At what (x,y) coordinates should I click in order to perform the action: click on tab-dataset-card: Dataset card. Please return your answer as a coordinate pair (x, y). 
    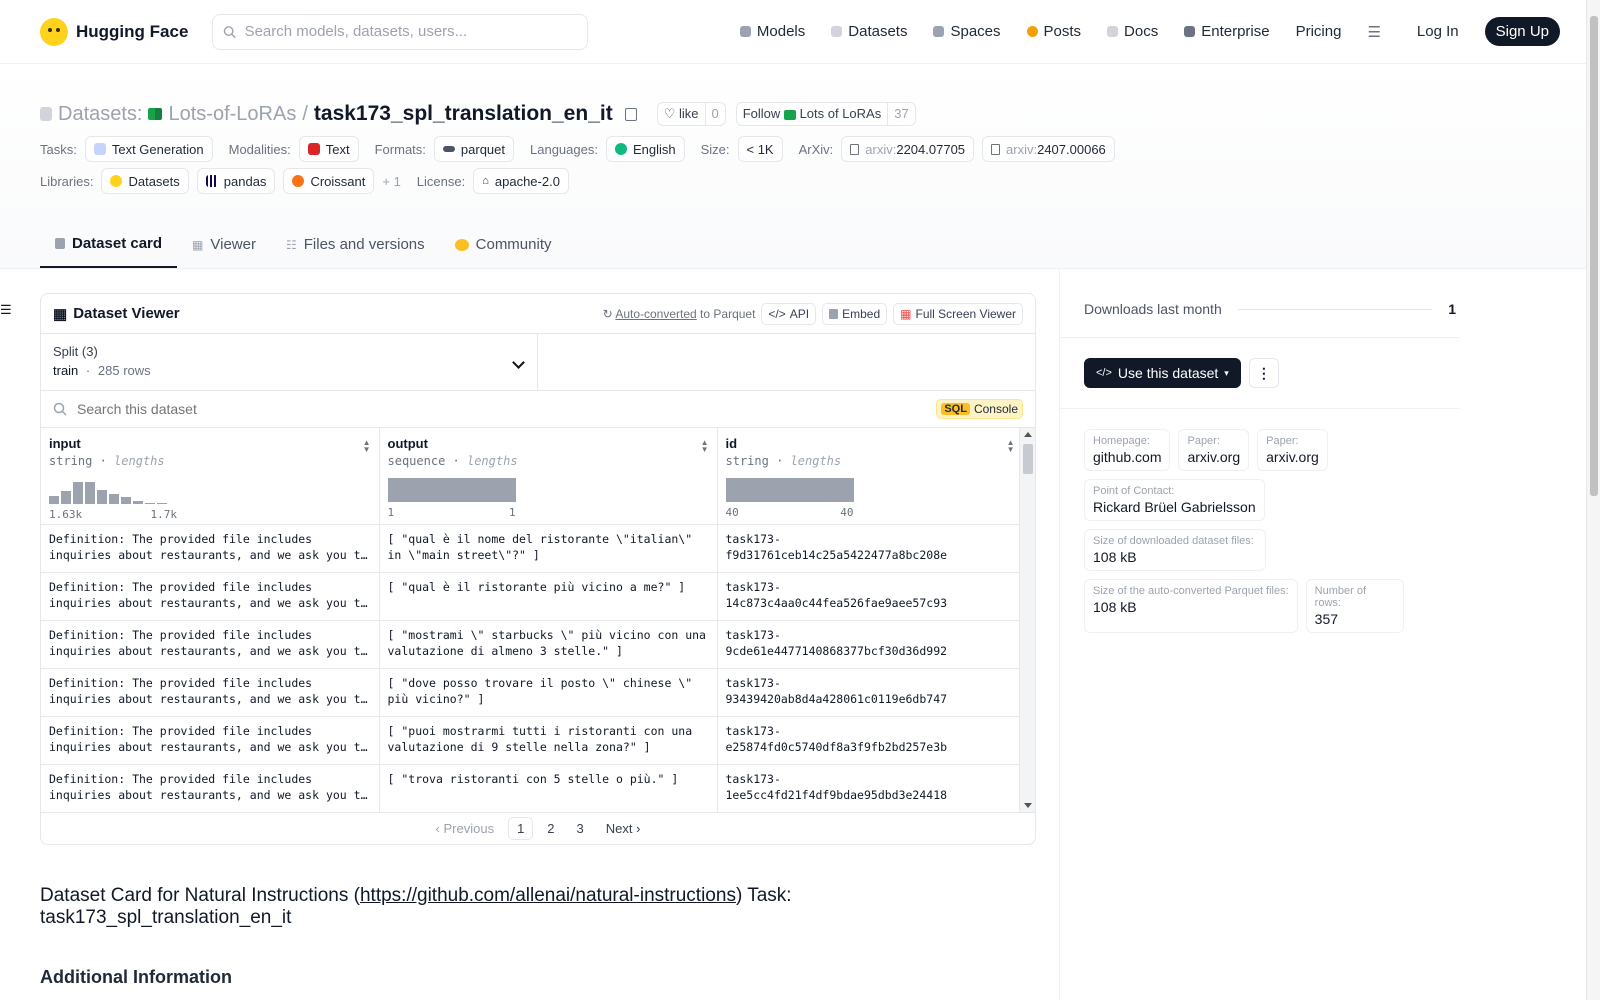
    Looking at the image, I should click on (109, 251).